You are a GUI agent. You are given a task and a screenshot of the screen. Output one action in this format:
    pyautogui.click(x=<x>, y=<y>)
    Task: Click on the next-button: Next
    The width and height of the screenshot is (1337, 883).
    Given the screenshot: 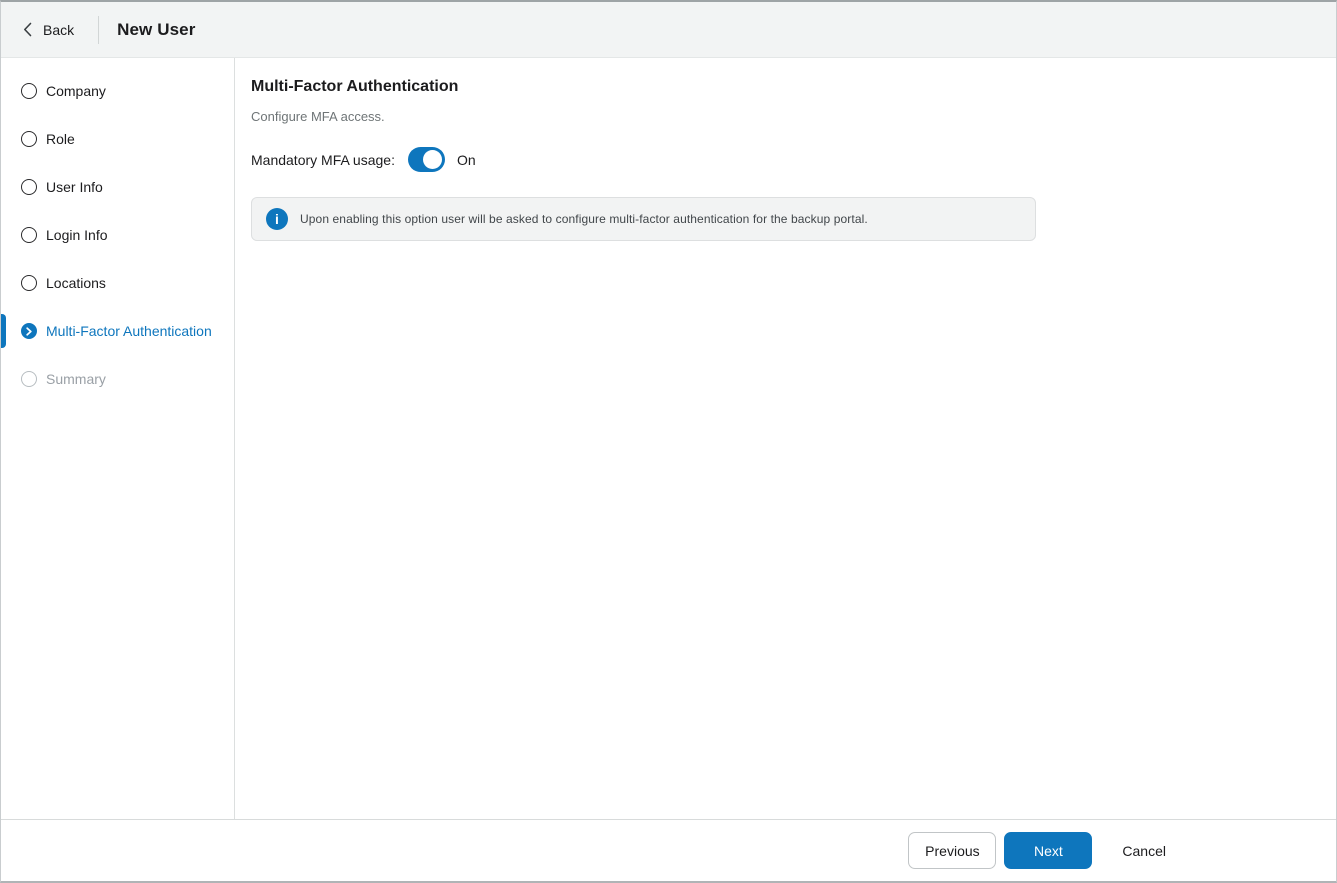 What is the action you would take?
    pyautogui.click(x=1048, y=850)
    